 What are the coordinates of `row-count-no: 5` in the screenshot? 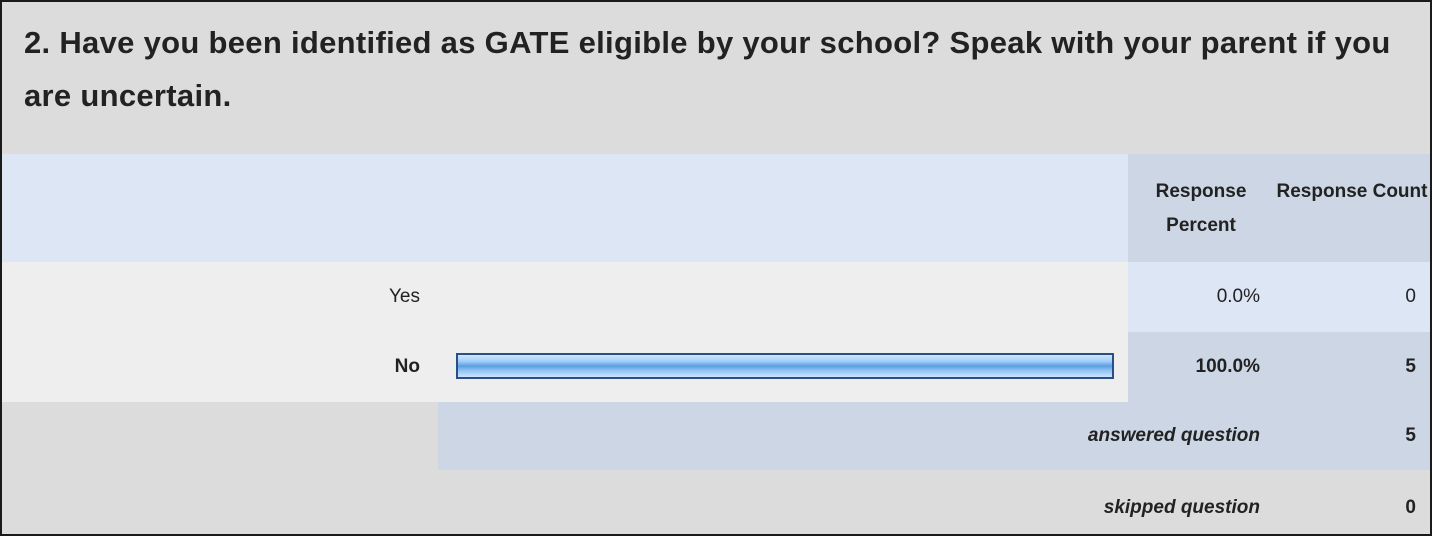 It's located at (1352, 367).